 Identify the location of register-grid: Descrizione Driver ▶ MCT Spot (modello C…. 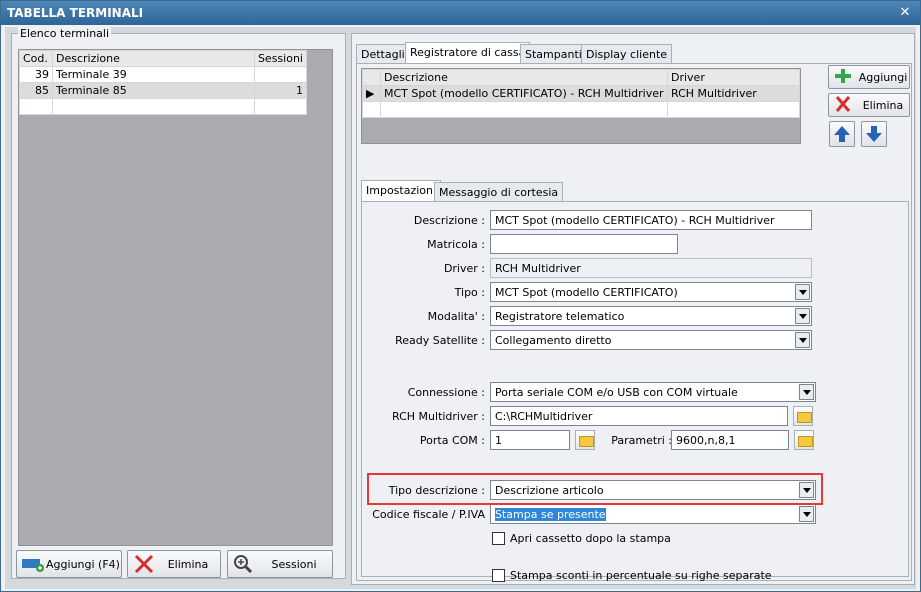
(581, 106).